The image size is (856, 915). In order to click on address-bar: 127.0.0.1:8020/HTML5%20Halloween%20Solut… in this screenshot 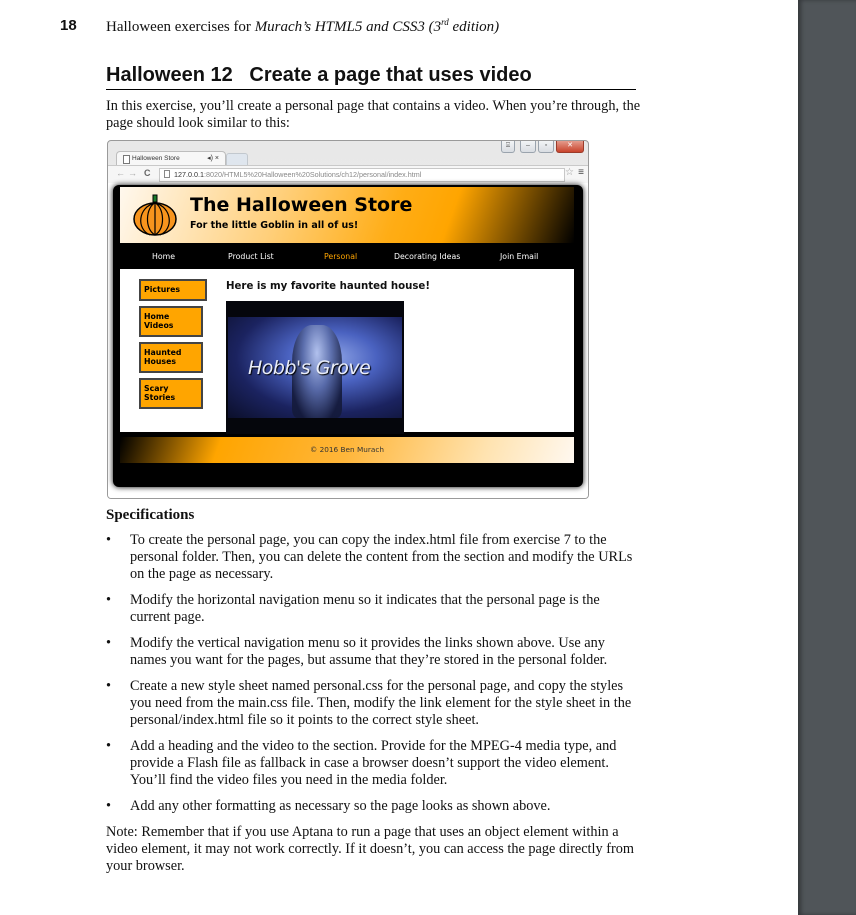, I will do `click(362, 175)`.